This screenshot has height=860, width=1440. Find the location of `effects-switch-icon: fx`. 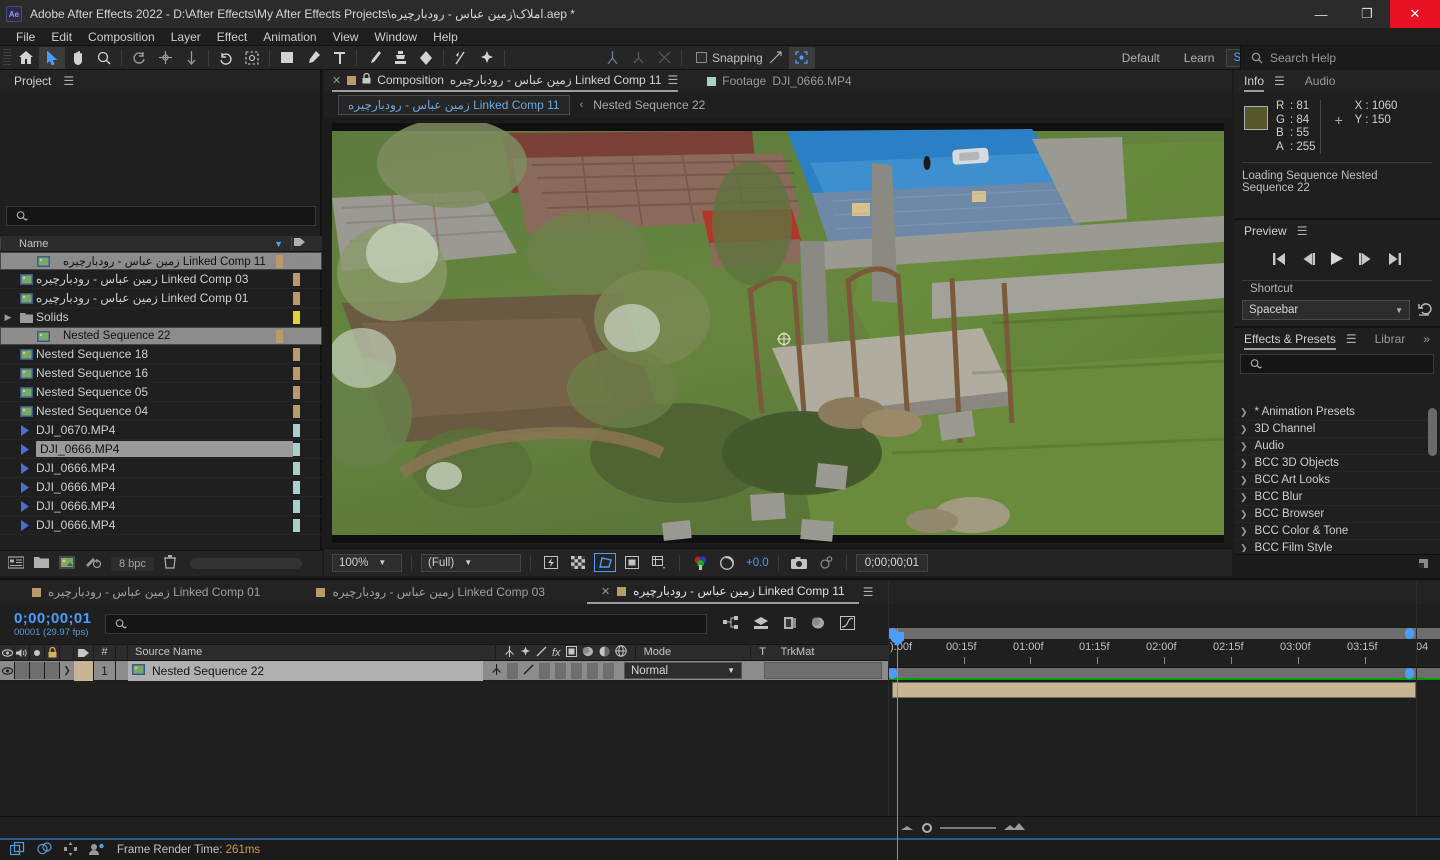

effects-switch-icon: fx is located at coordinates (556, 653).